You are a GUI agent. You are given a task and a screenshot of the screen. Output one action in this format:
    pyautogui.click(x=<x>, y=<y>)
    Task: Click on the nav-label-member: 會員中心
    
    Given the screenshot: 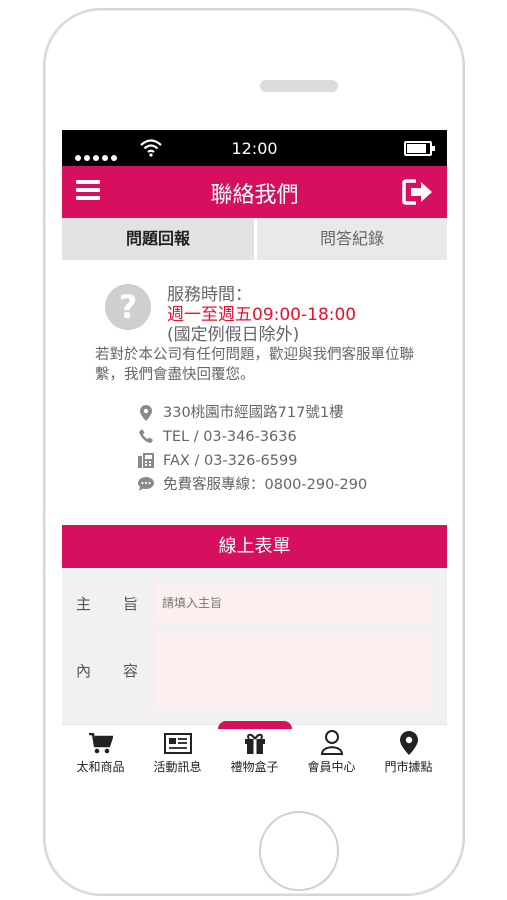 What is the action you would take?
    pyautogui.click(x=331, y=767)
    